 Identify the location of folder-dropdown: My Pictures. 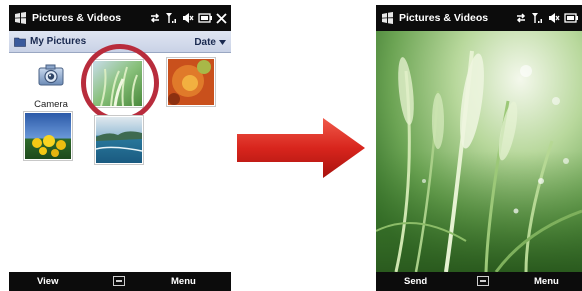
(58, 41).